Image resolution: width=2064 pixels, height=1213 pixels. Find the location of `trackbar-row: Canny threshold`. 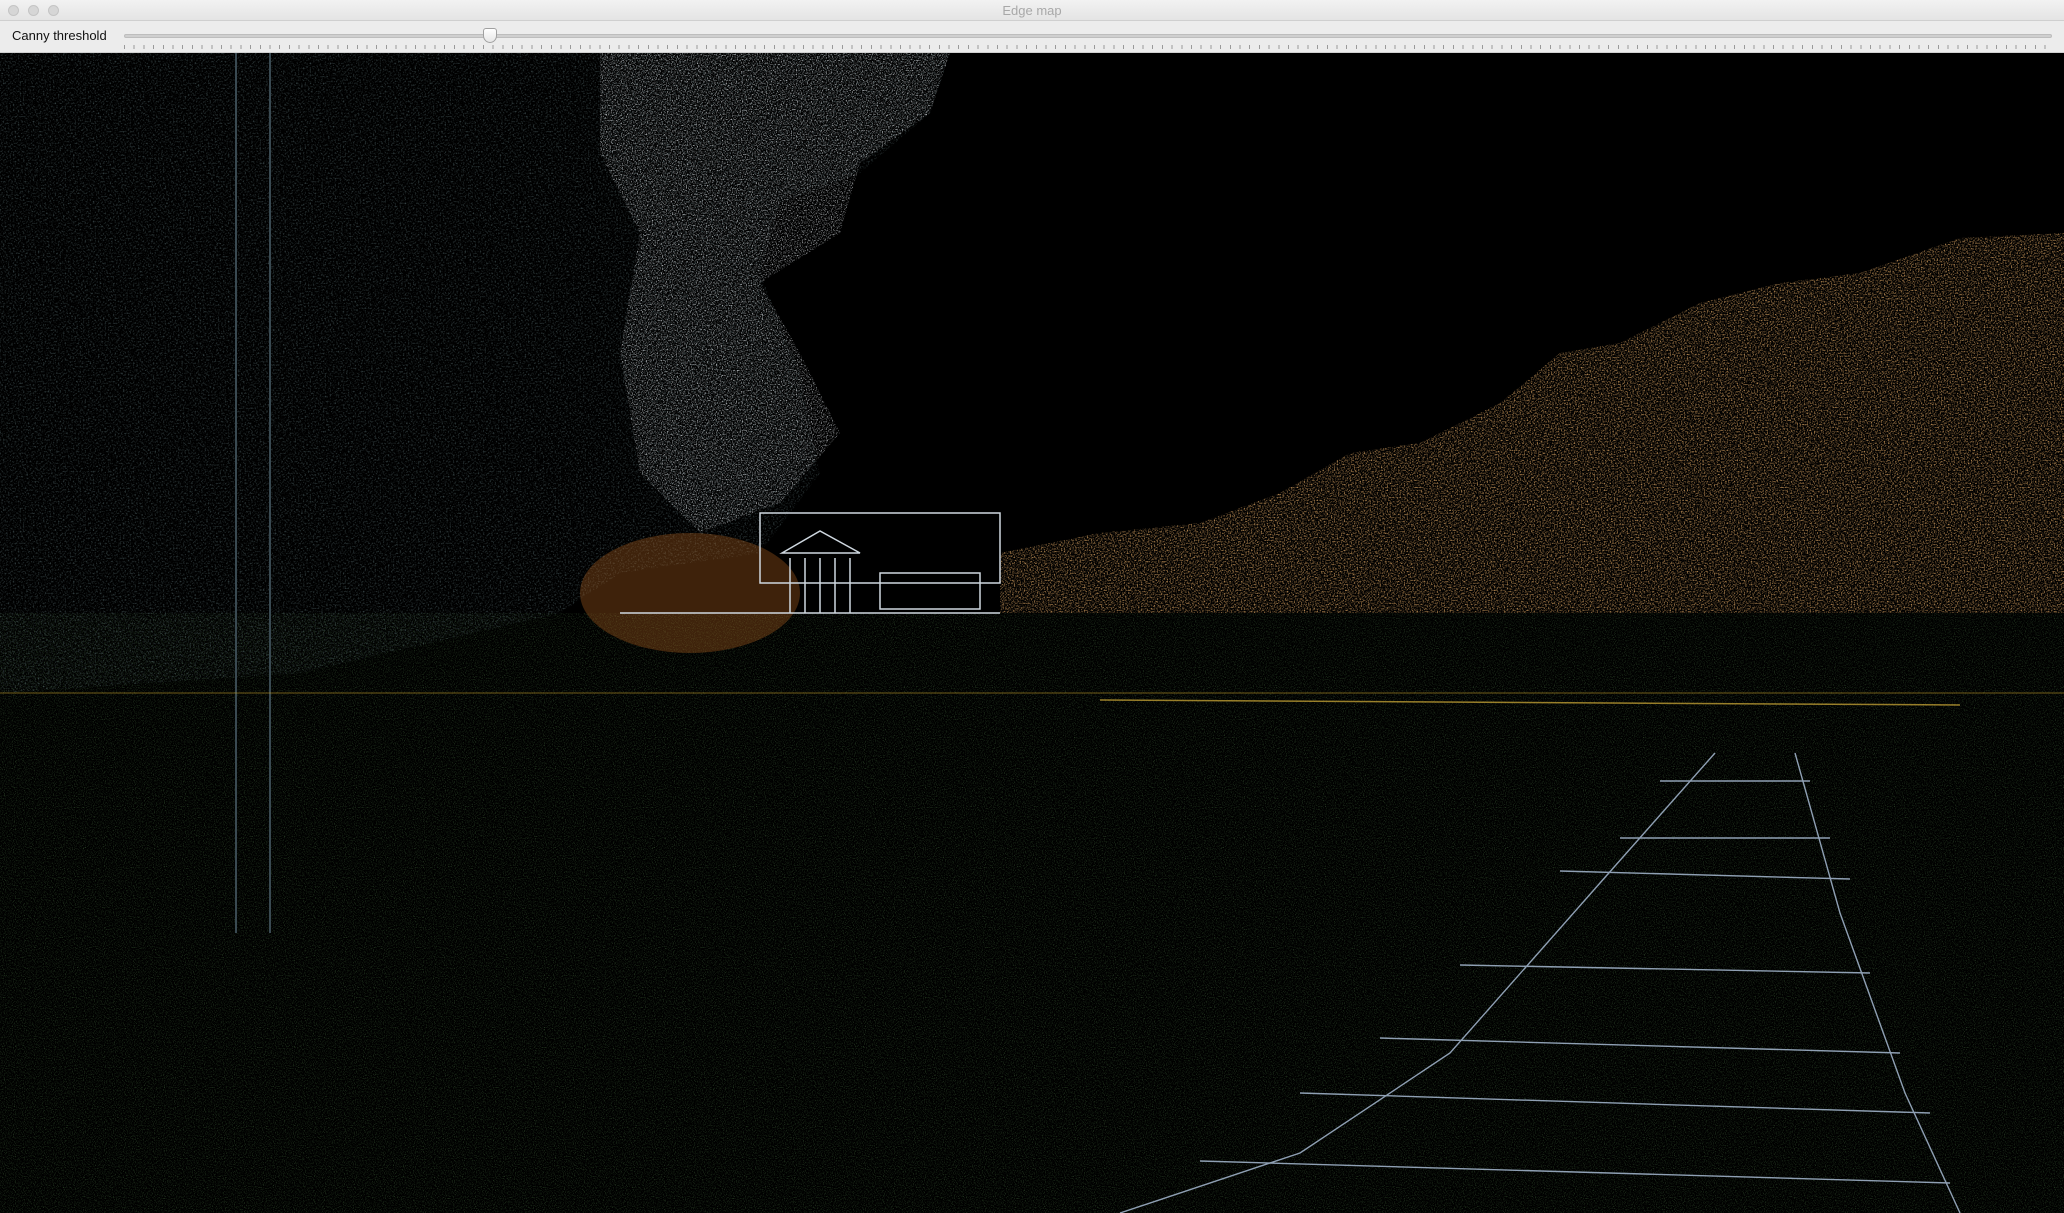

trackbar-row: Canny threshold is located at coordinates (1032, 37).